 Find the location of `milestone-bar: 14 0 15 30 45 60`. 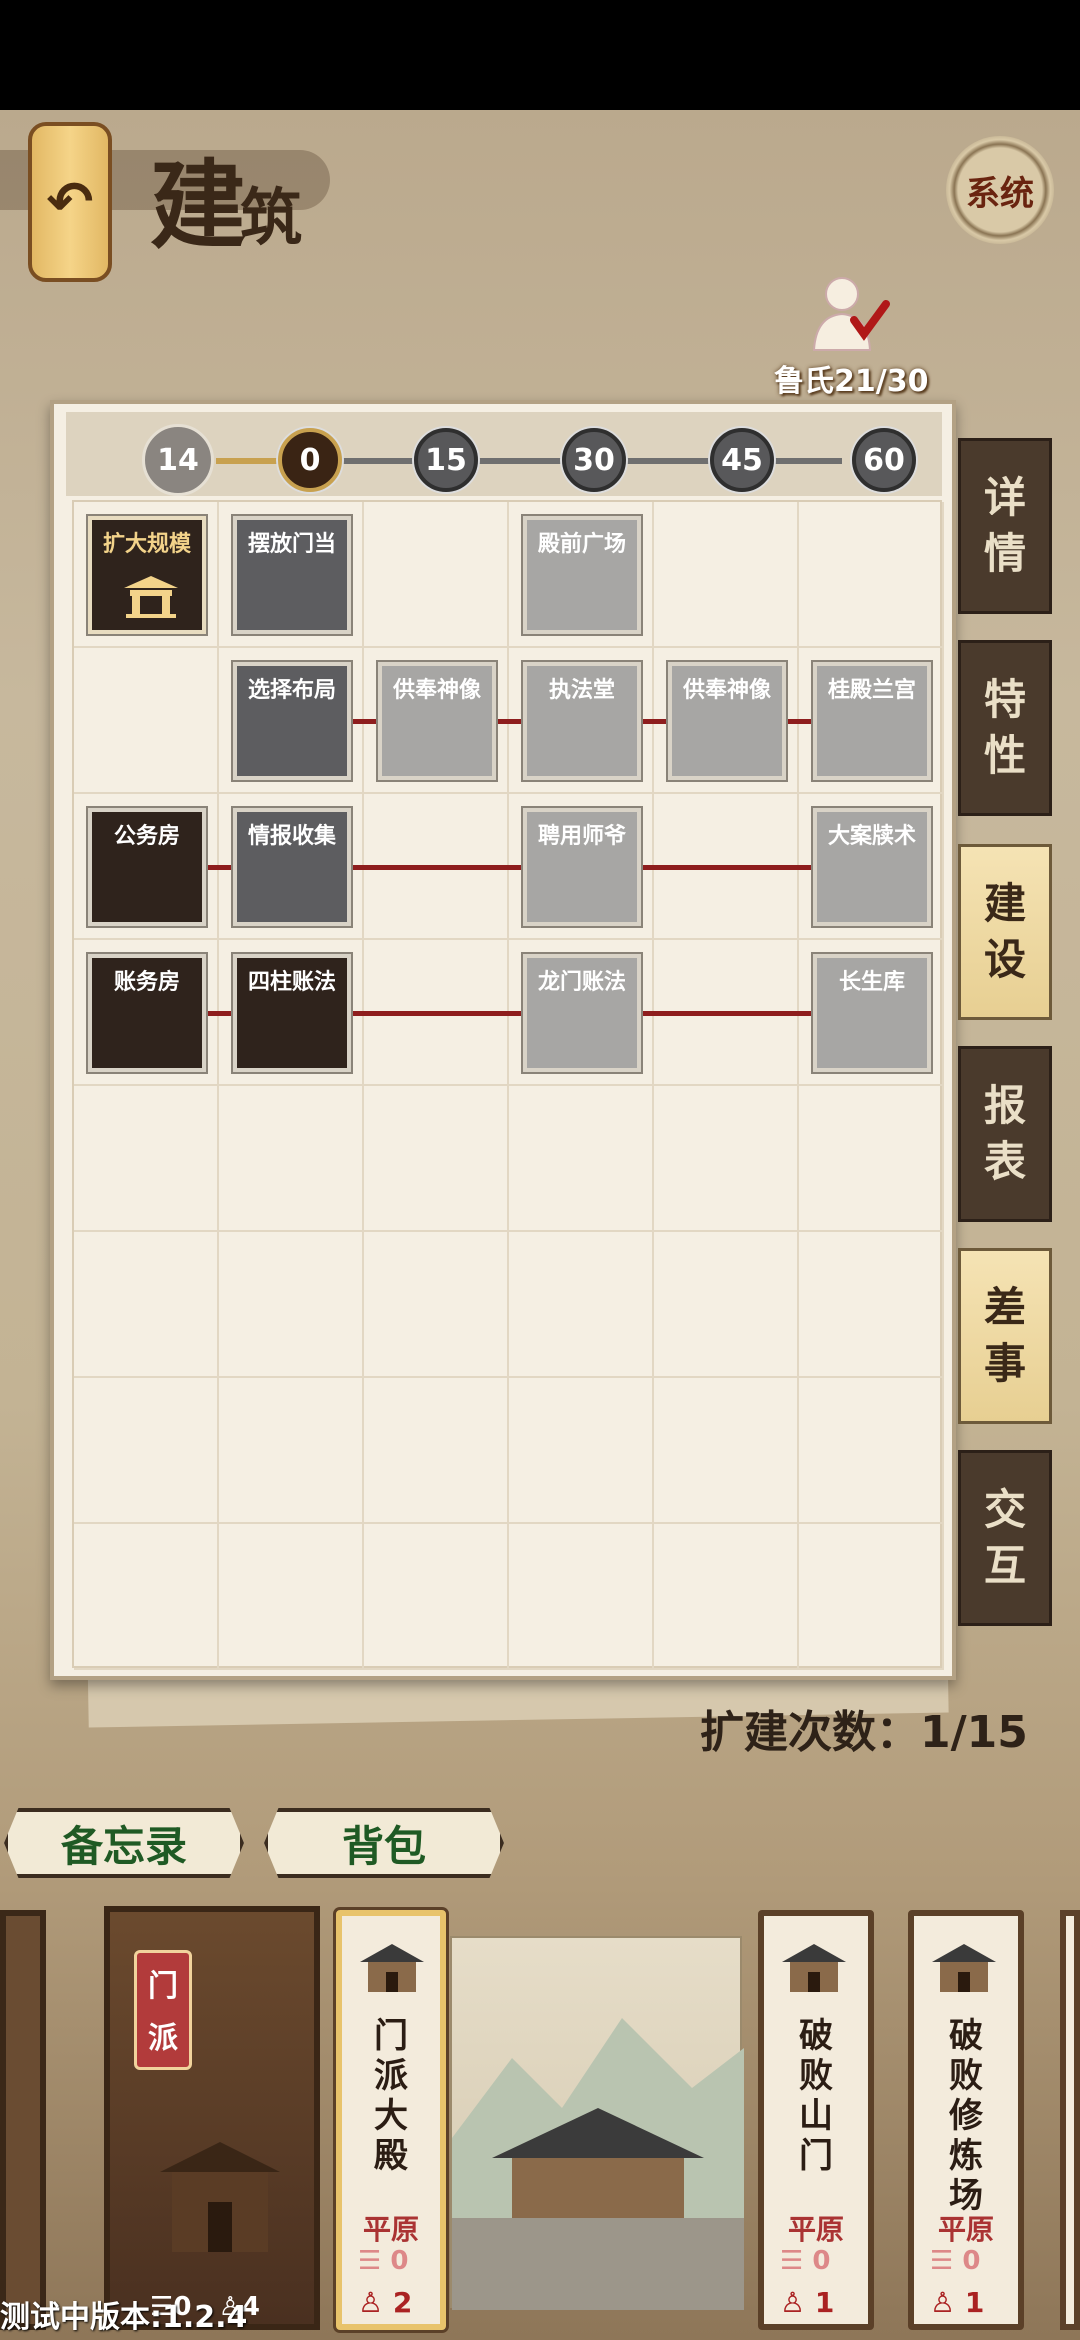

milestone-bar: 14 0 15 30 45 60 is located at coordinates (504, 454).